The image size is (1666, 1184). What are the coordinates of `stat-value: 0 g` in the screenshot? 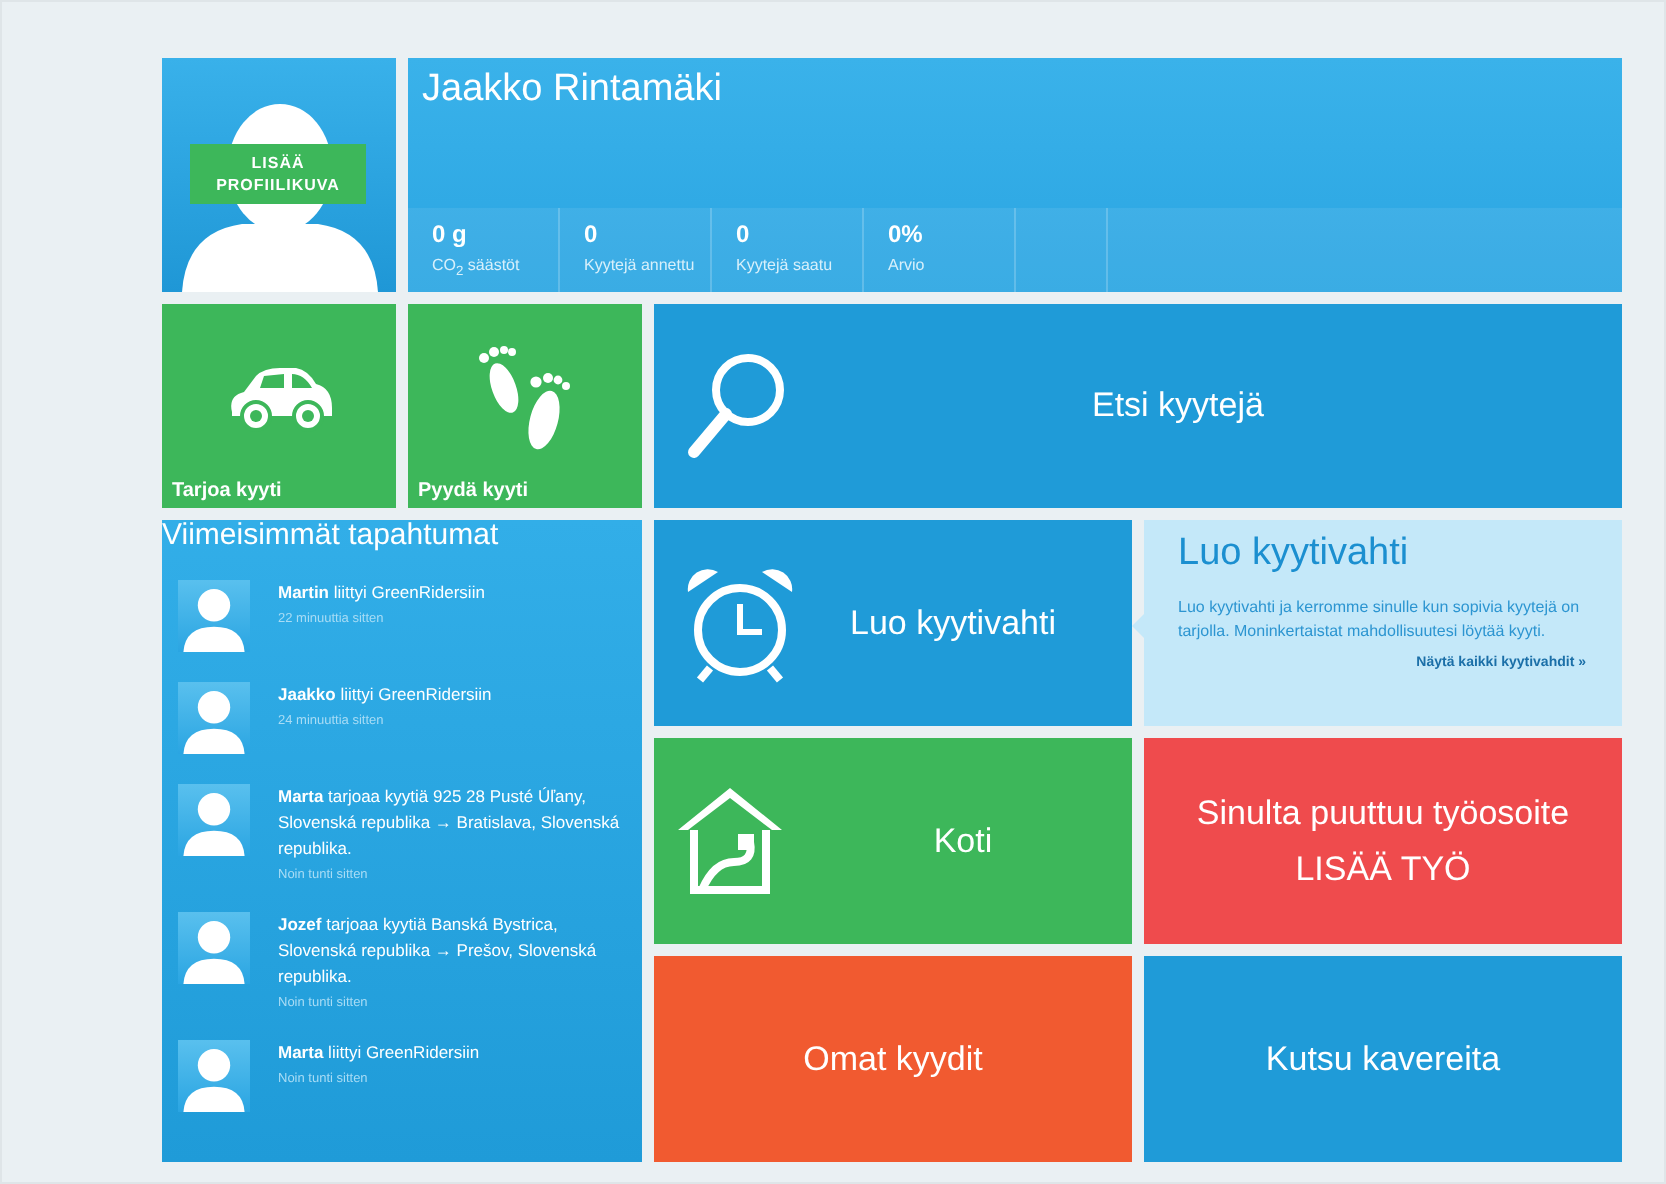 It's located at (450, 234).